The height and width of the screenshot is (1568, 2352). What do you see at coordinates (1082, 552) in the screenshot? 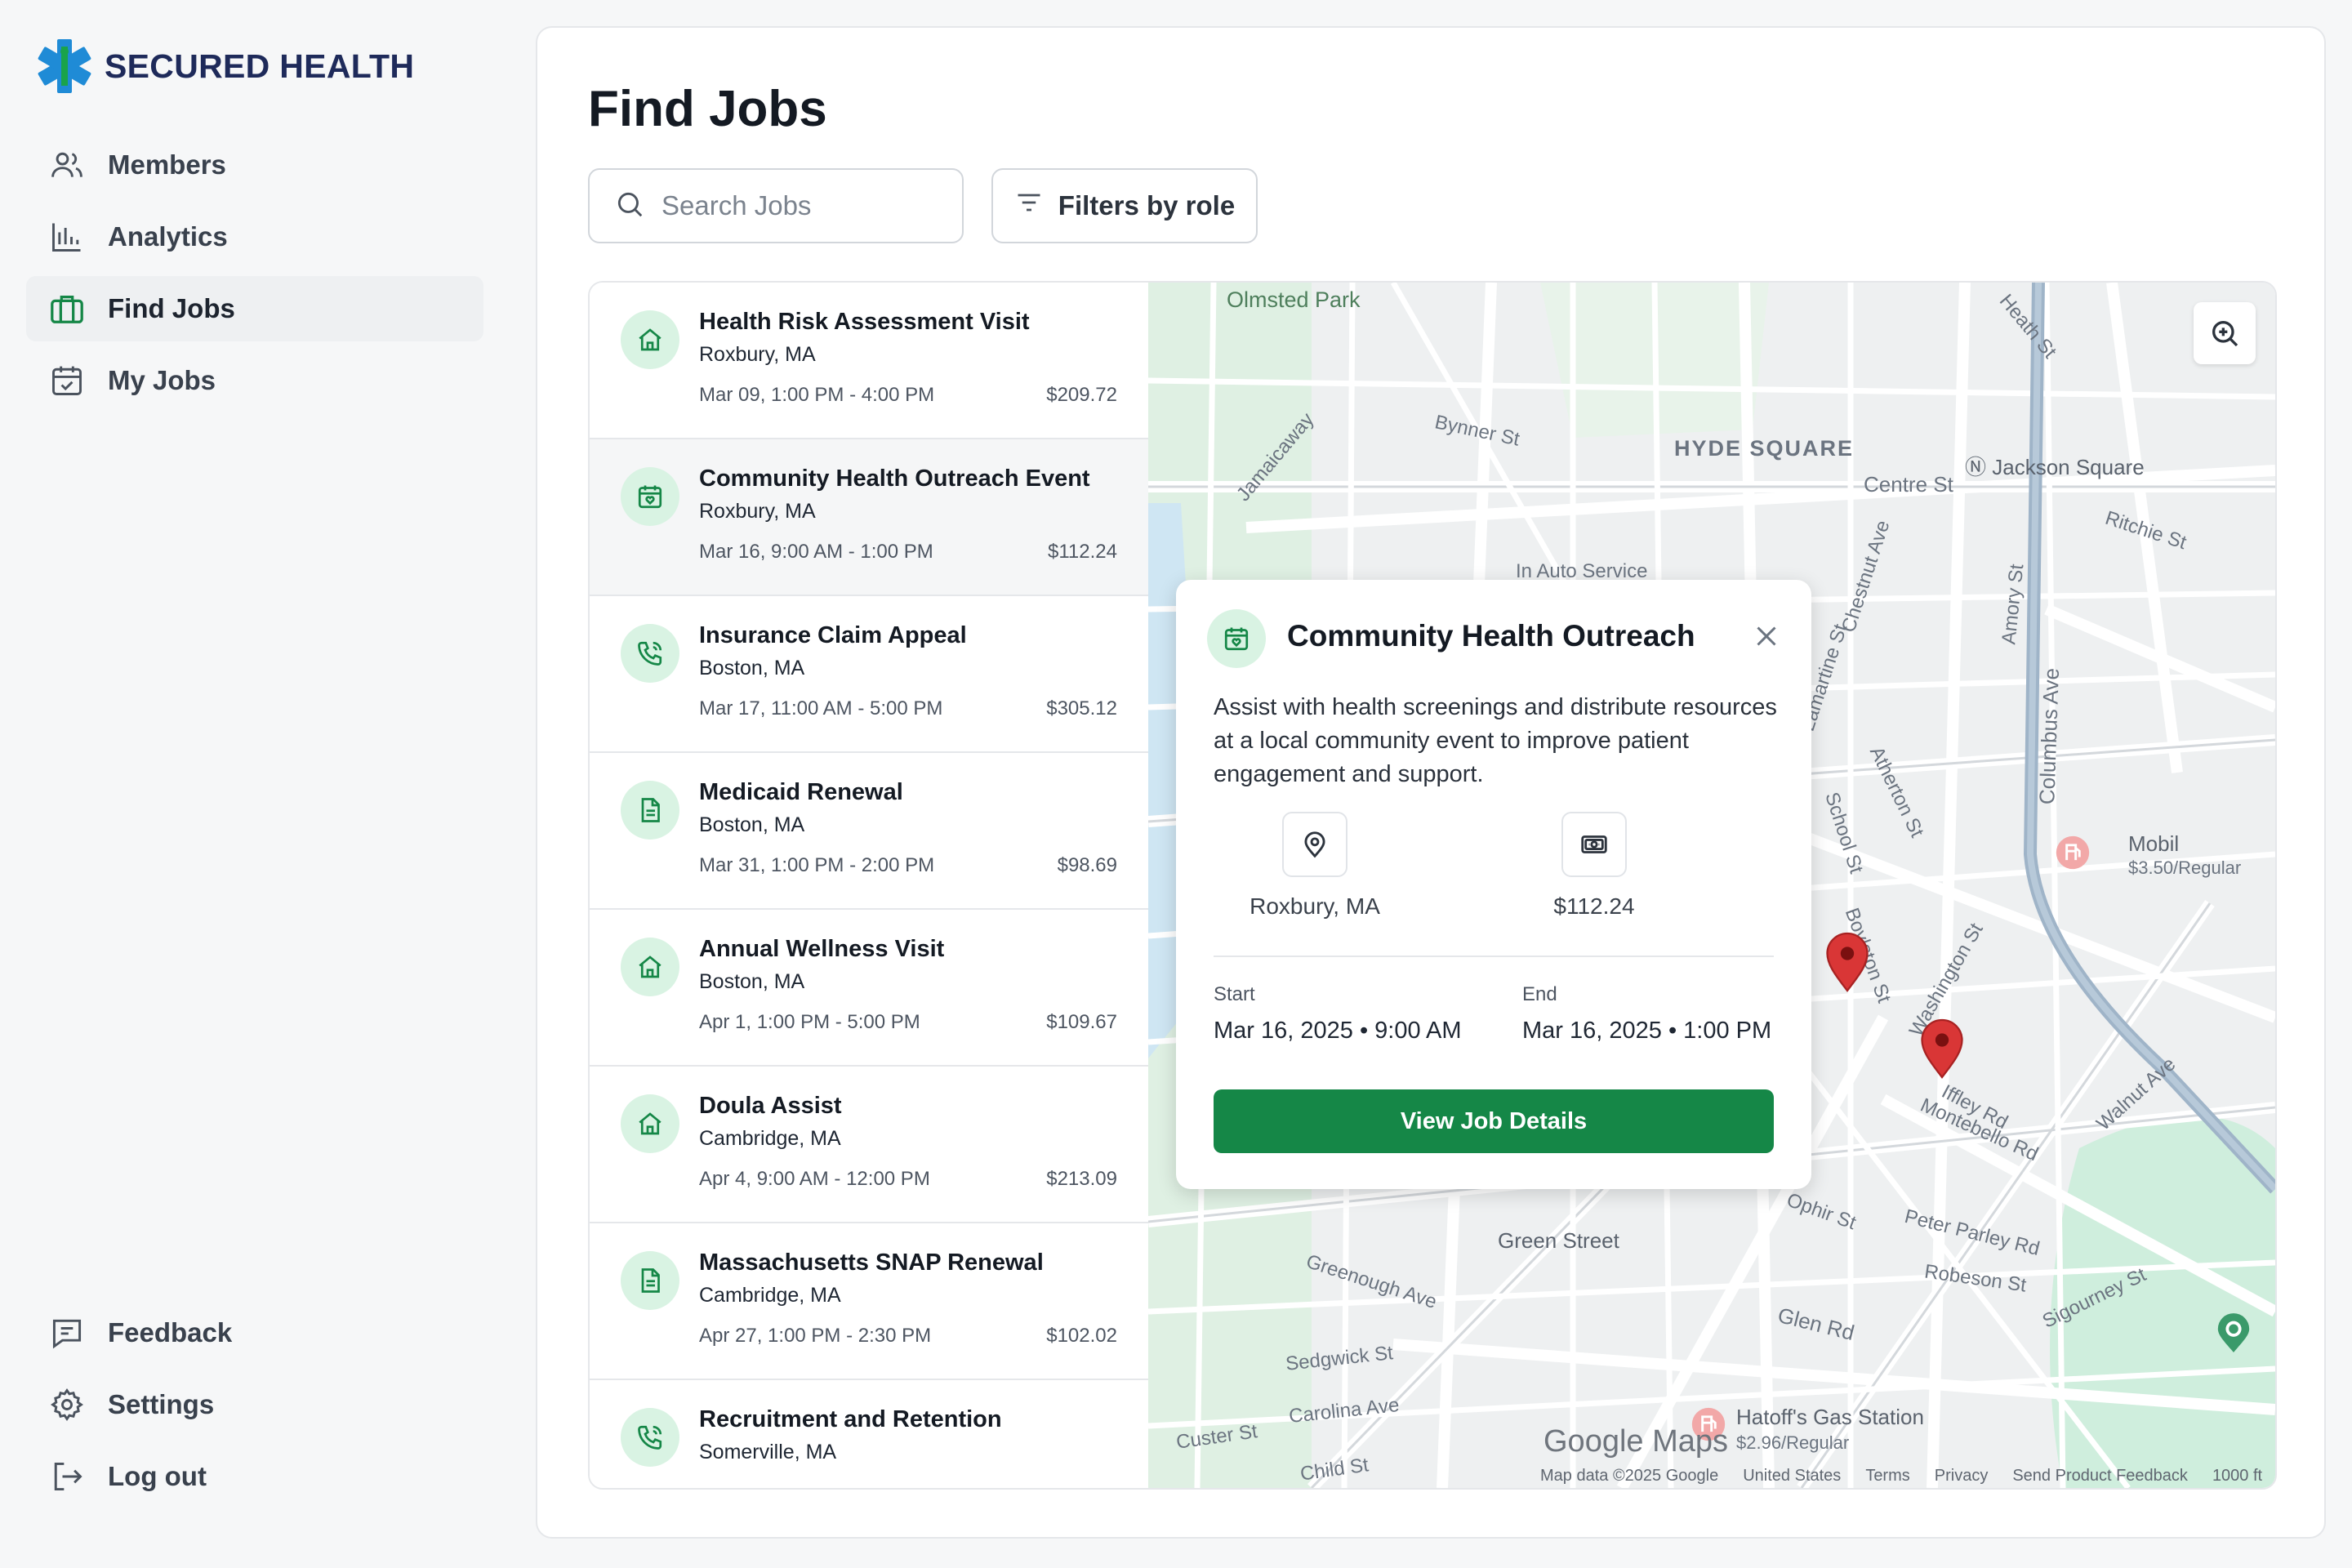
I see `job-pay: $112.24` at bounding box center [1082, 552].